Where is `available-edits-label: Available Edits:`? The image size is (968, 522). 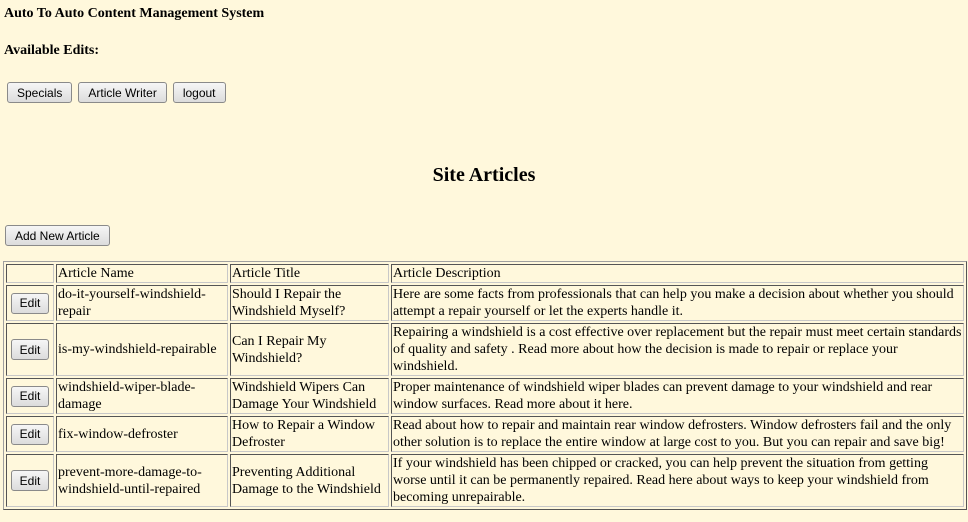 available-edits-label: Available Edits: is located at coordinates (52, 50).